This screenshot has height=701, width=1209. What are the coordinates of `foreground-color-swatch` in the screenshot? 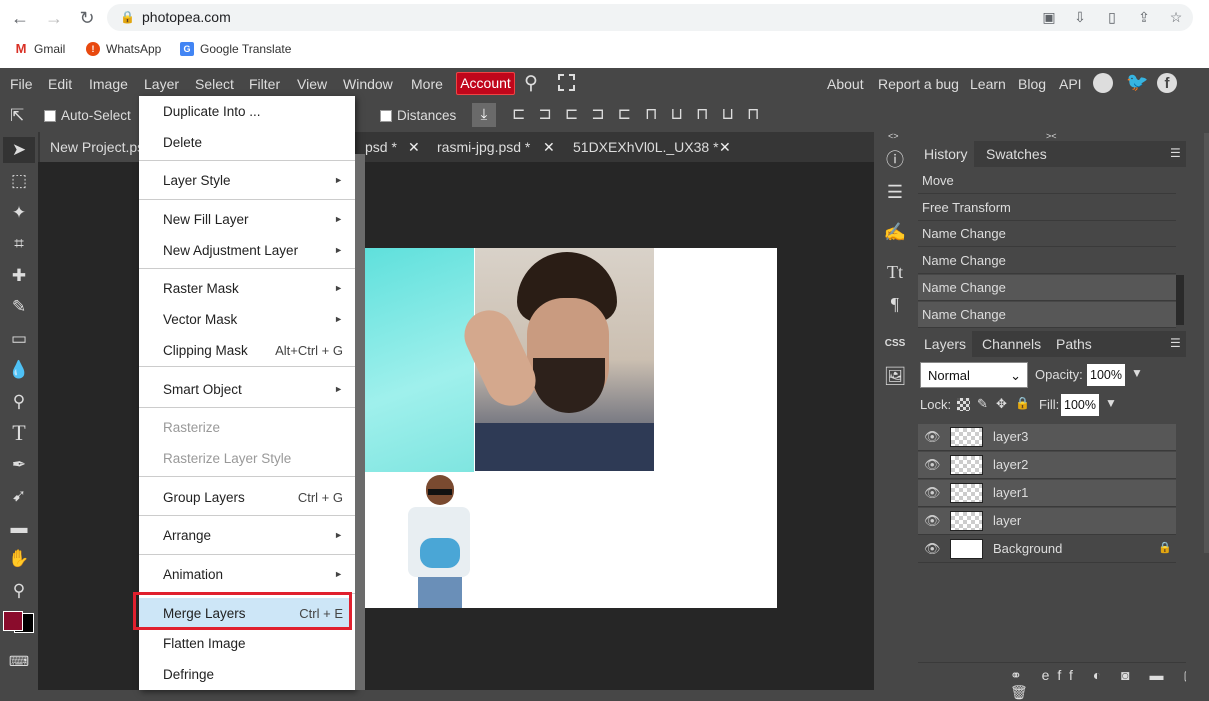 It's located at (13, 621).